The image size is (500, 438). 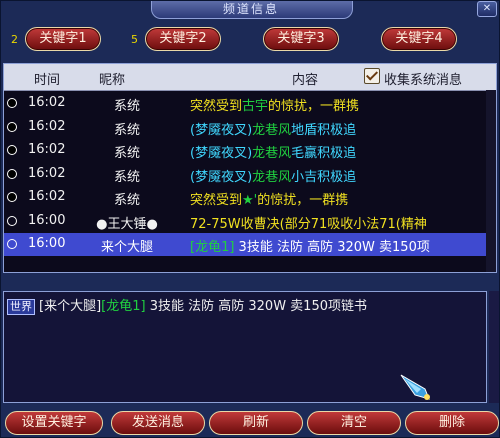 What do you see at coordinates (158, 423) in the screenshot?
I see `send-message-button: 发送消息` at bounding box center [158, 423].